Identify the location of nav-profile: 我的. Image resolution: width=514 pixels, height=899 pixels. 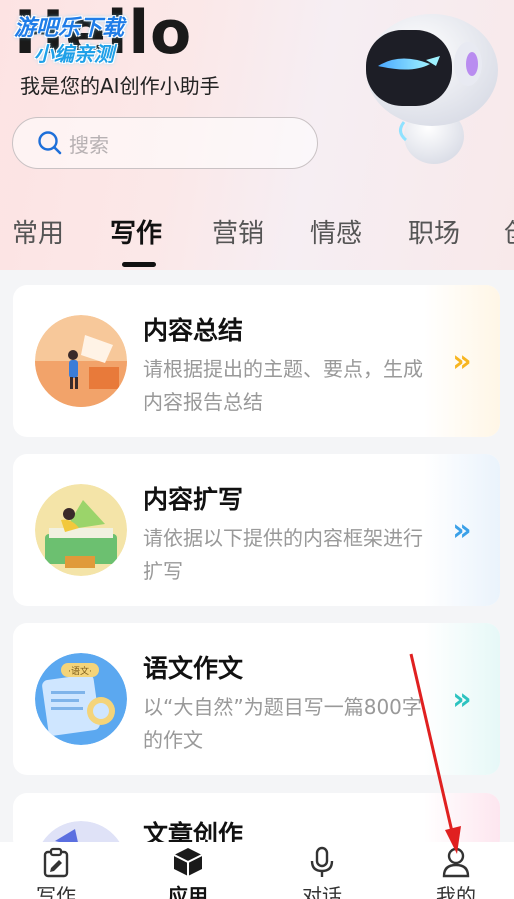
(455, 870).